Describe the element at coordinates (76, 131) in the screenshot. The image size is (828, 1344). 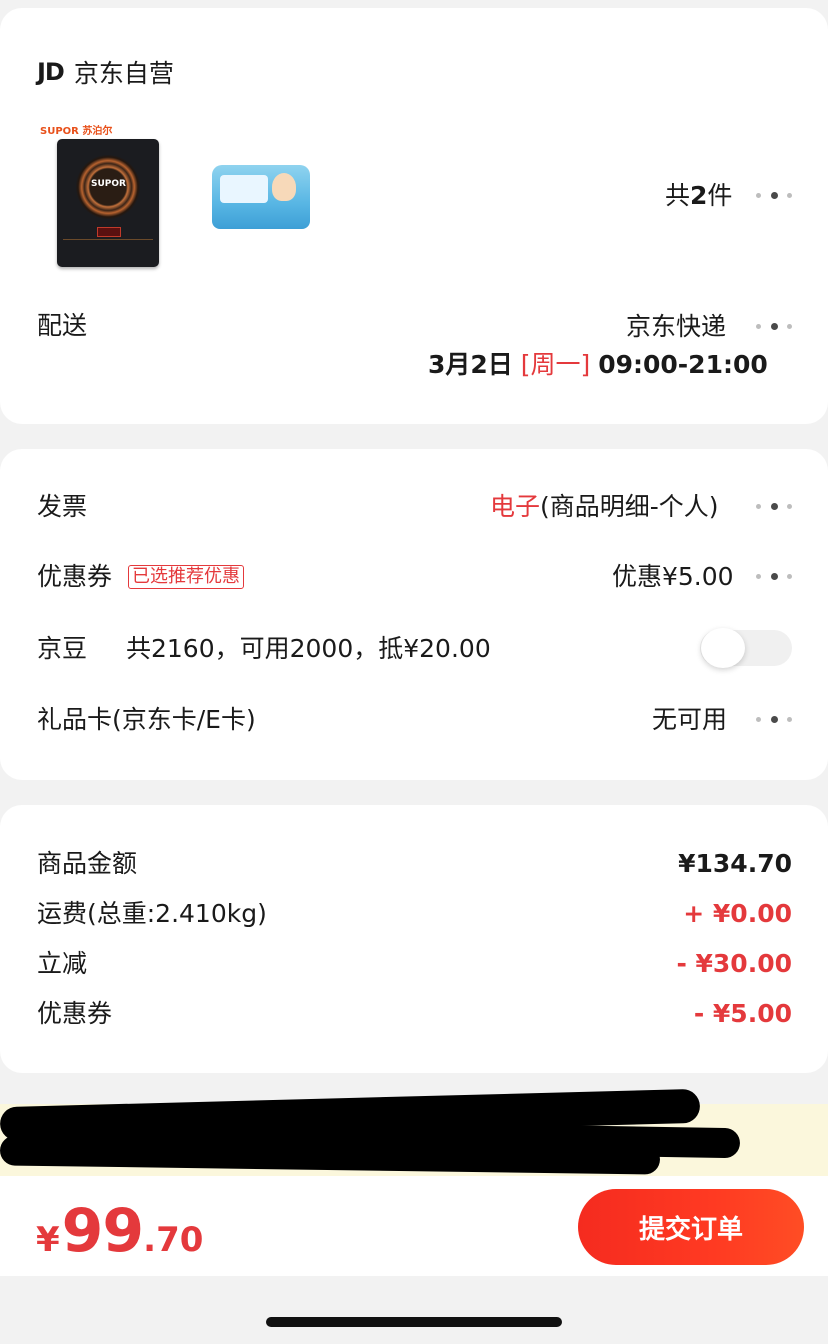
I see `product-brand: SUPOR 苏泊尔` at that location.